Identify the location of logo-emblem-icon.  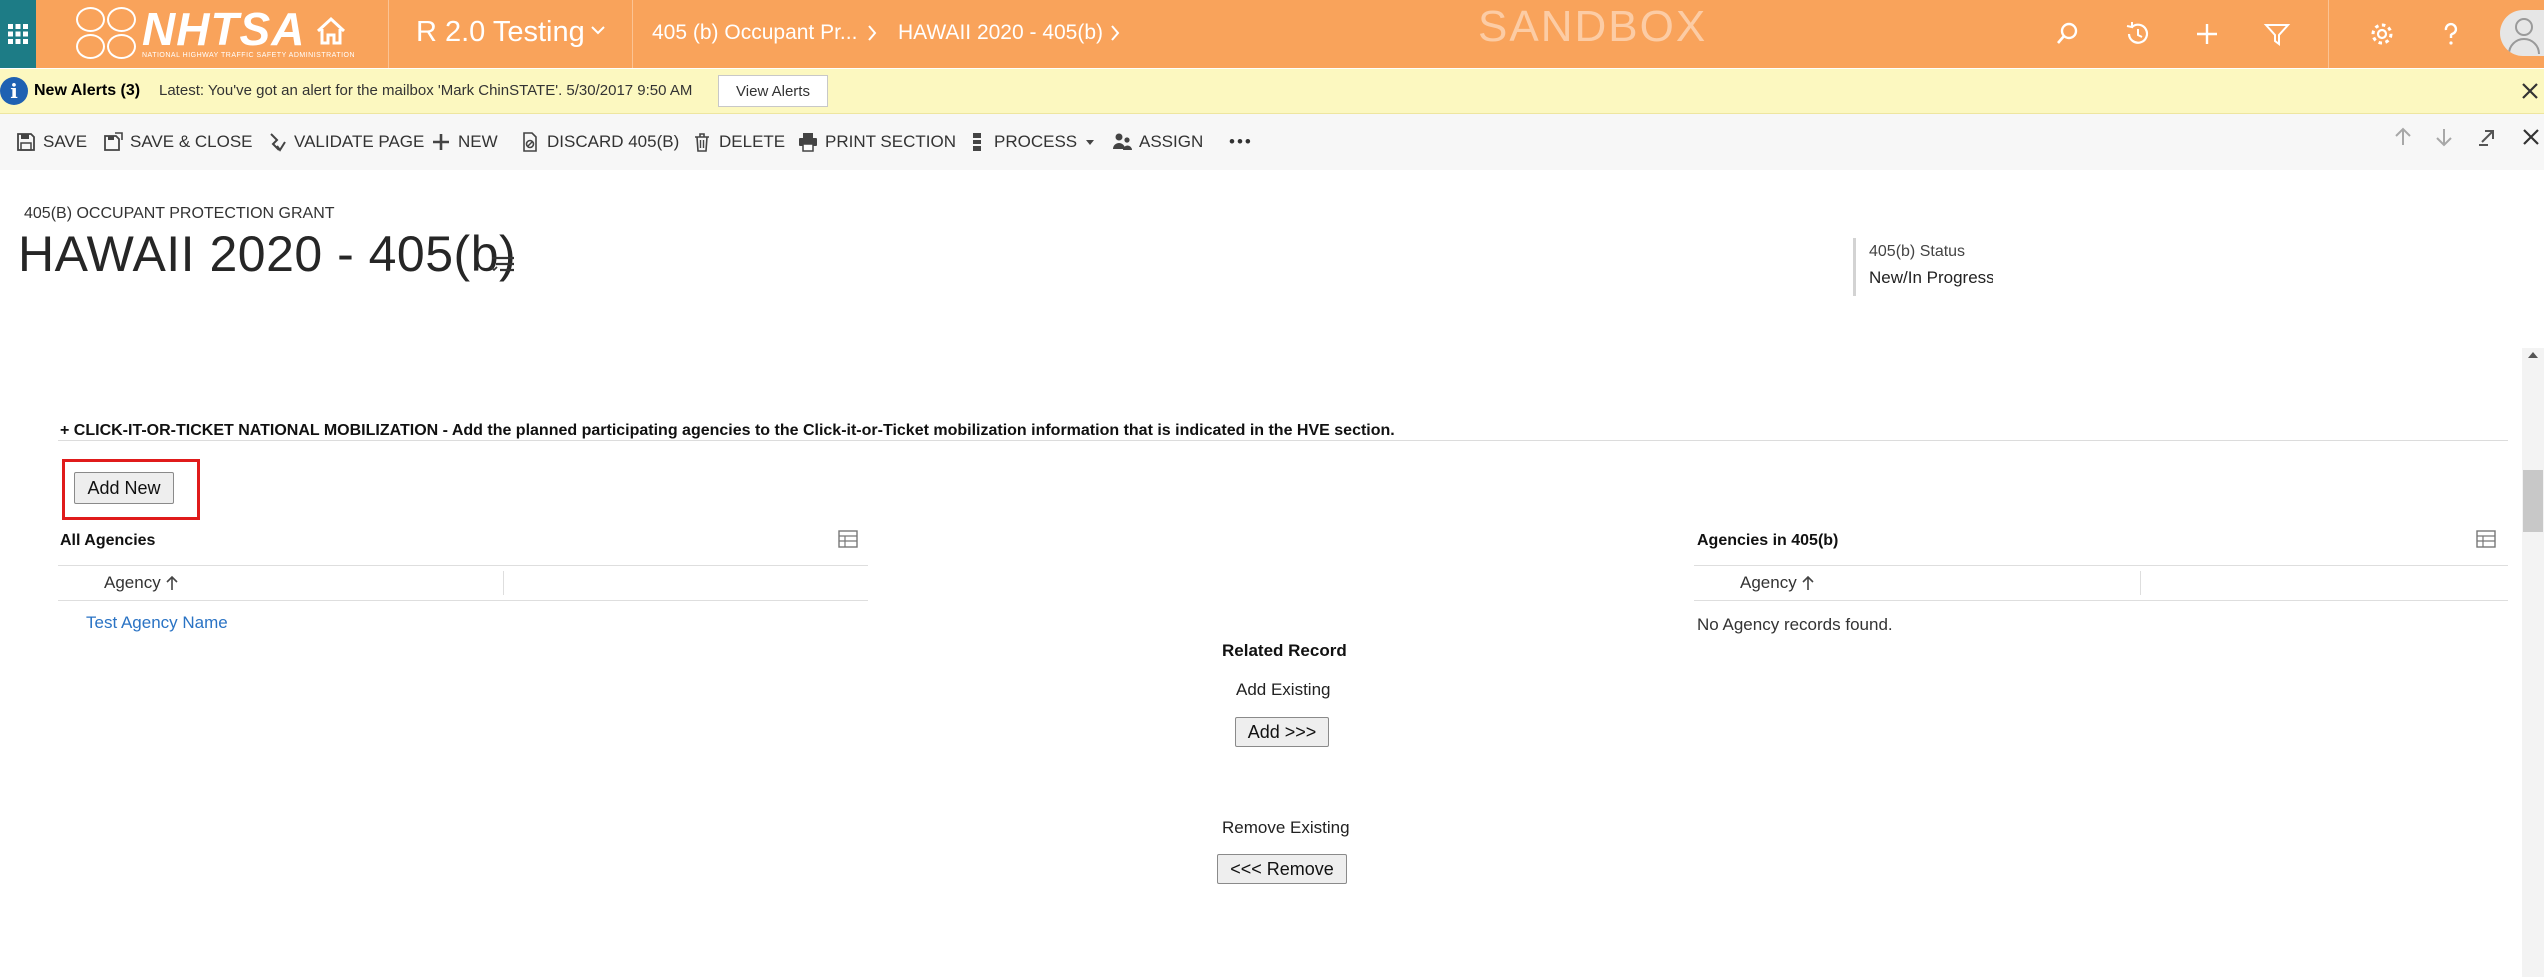
(106, 33).